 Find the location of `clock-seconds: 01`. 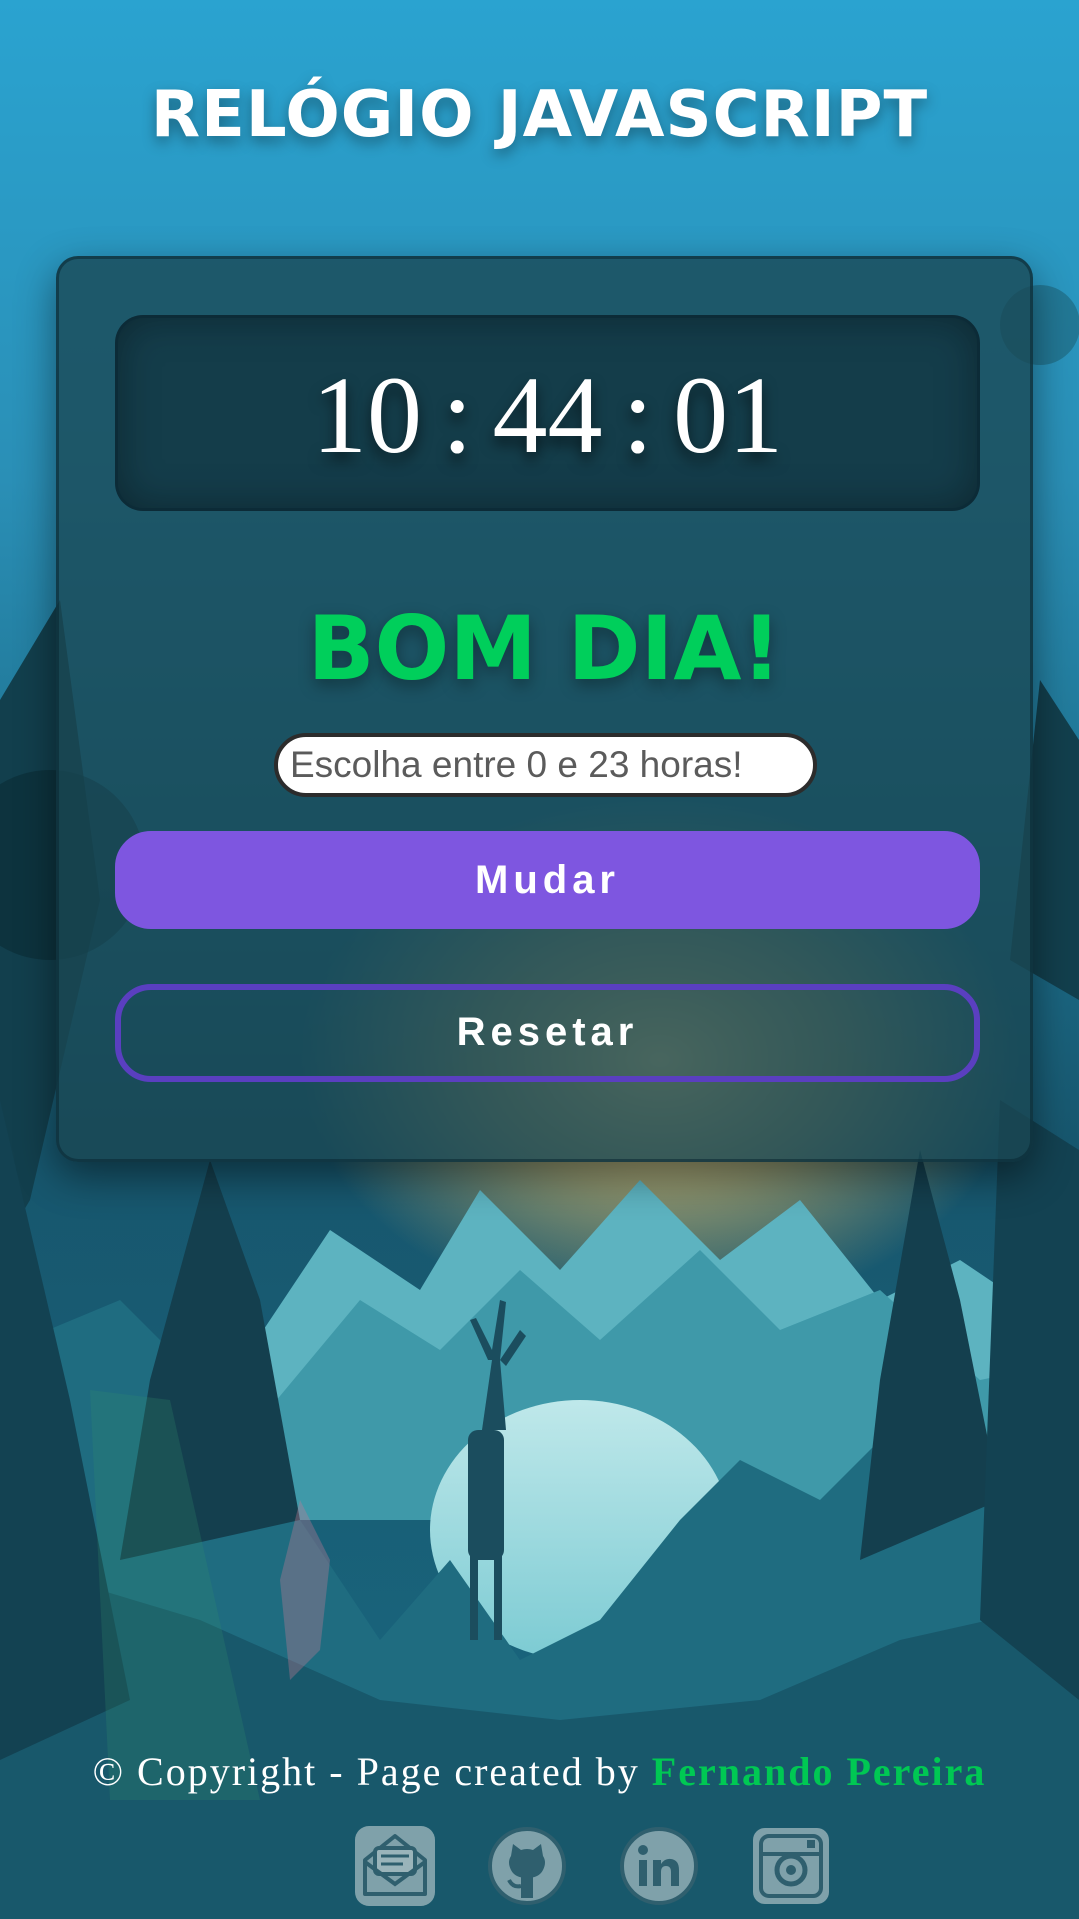

clock-seconds: 01 is located at coordinates (728, 415).